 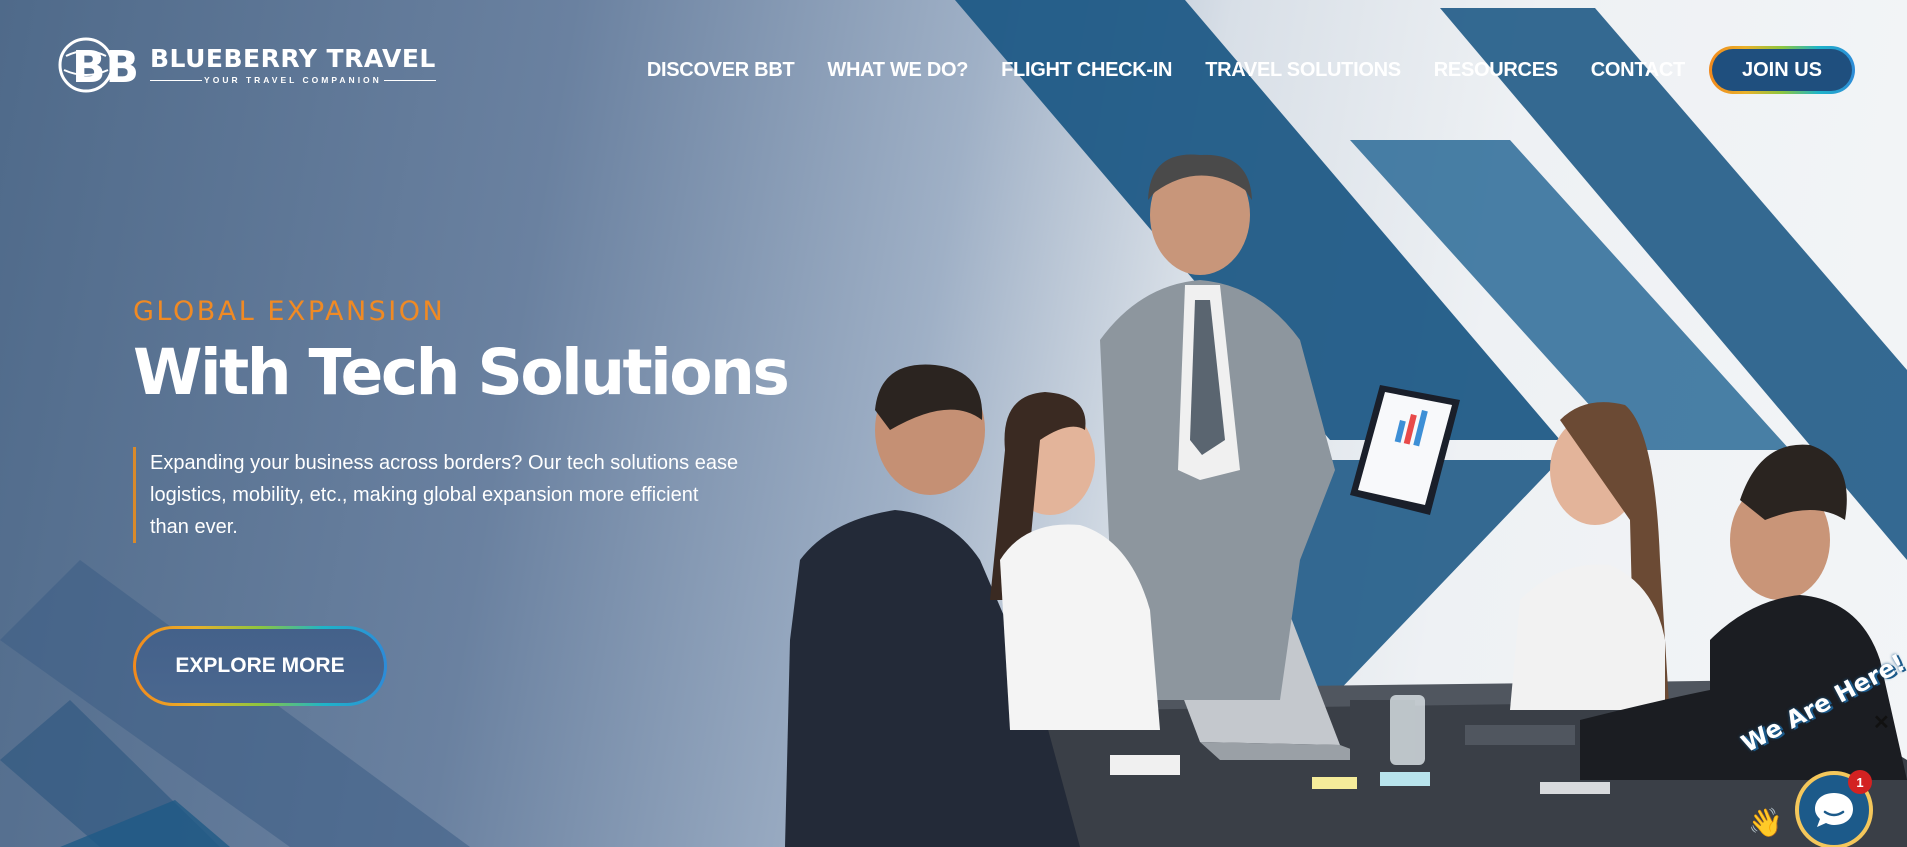 I want to click on chat-bubble-icon, so click(x=1834, y=810).